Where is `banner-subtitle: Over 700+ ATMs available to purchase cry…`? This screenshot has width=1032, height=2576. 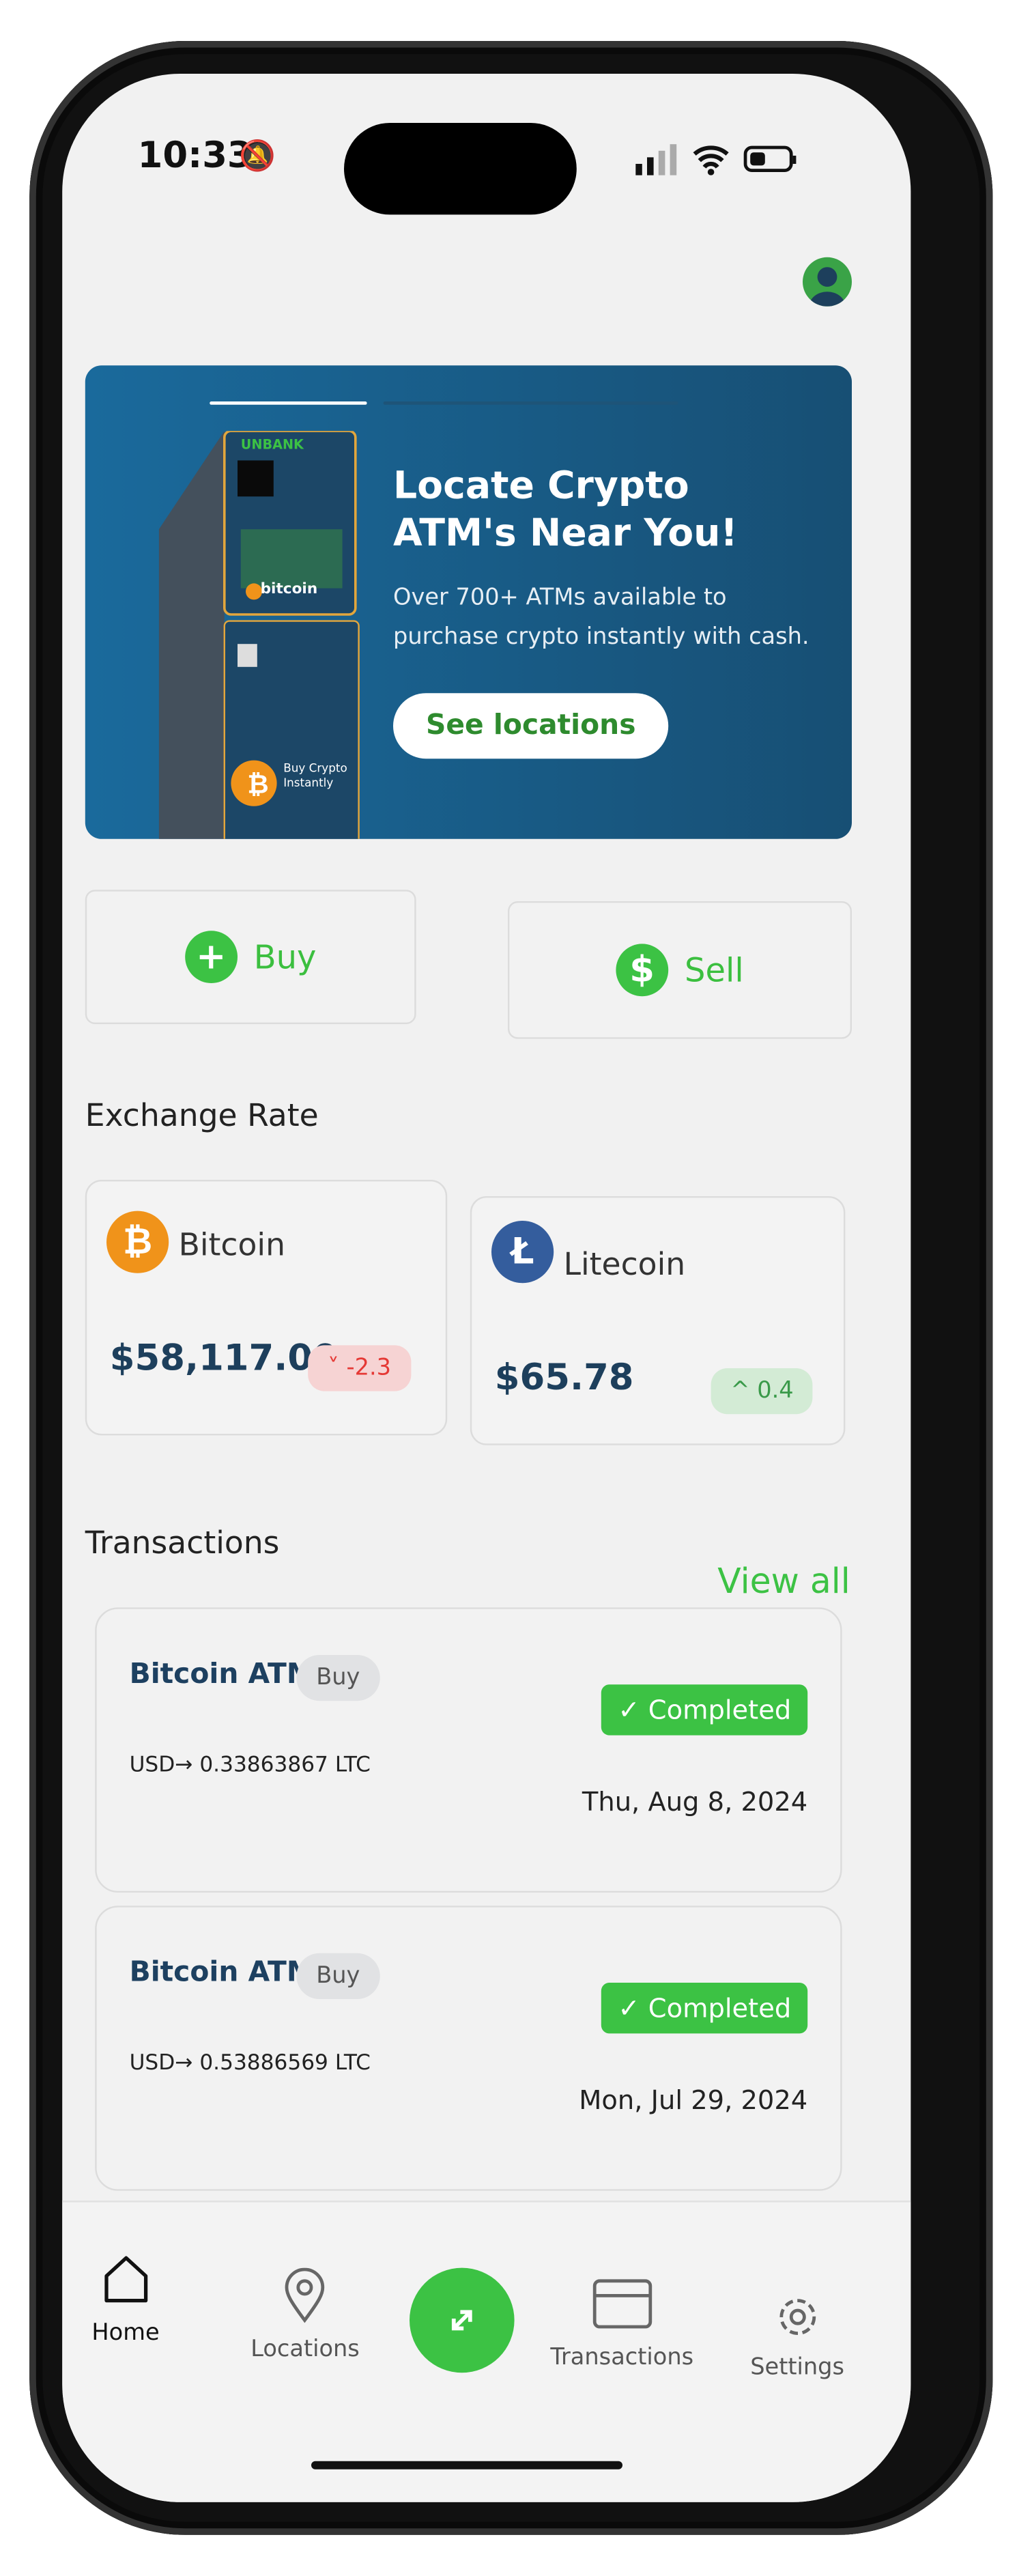 banner-subtitle: Over 700+ ATMs available to purchase cry… is located at coordinates (601, 617).